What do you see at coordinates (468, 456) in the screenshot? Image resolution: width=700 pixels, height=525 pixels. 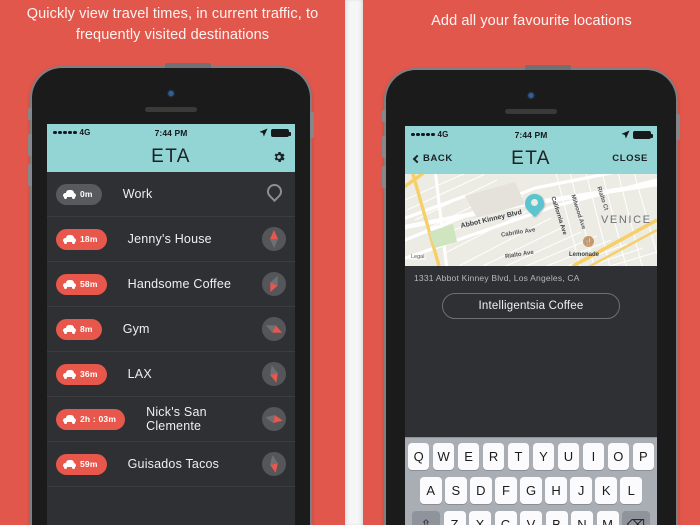 I see `key-E: E` at bounding box center [468, 456].